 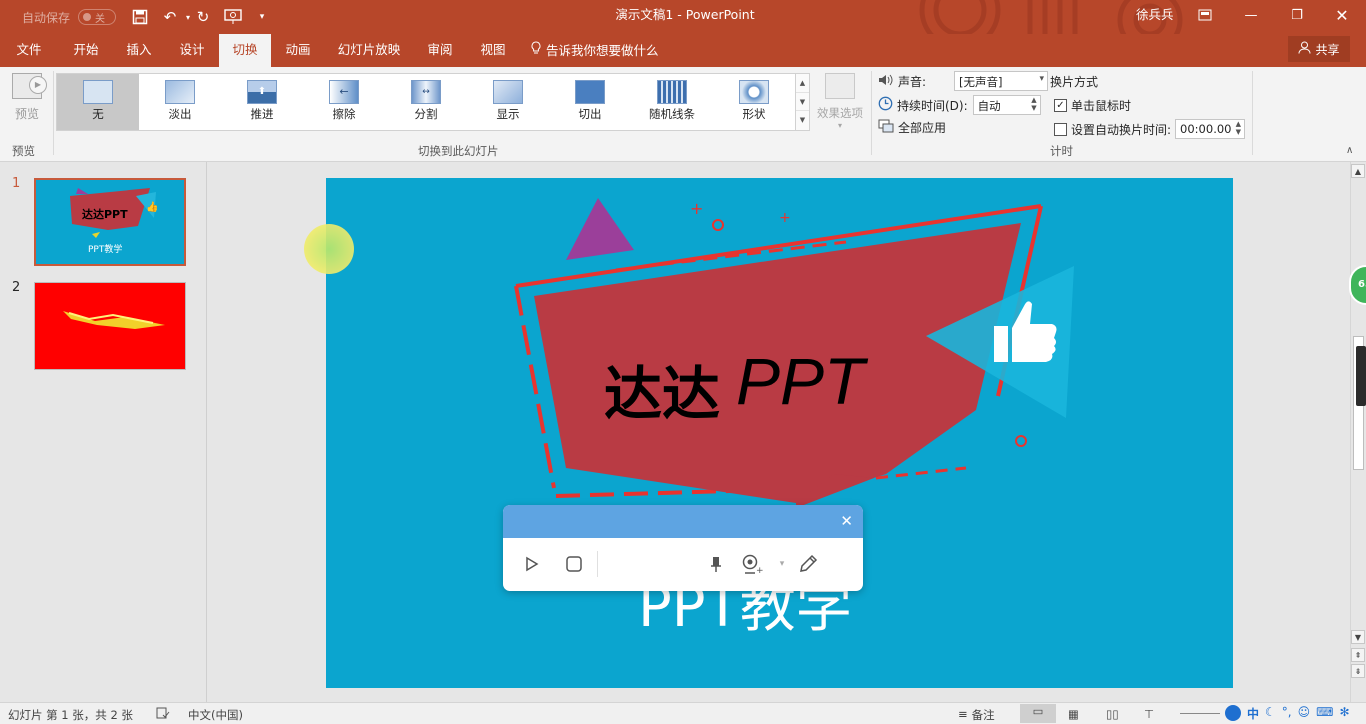 I want to click on sound-row: 声音: [无声音] ▾, so click(x=963, y=81).